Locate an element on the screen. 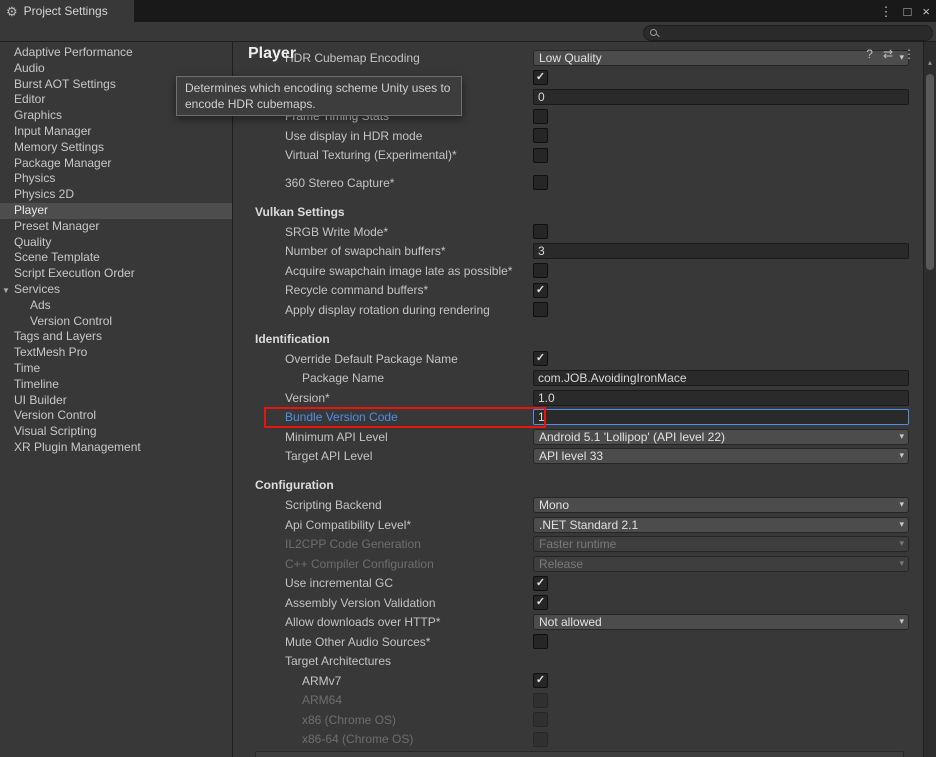  checkbox-armv7: ✓ is located at coordinates (540, 681).